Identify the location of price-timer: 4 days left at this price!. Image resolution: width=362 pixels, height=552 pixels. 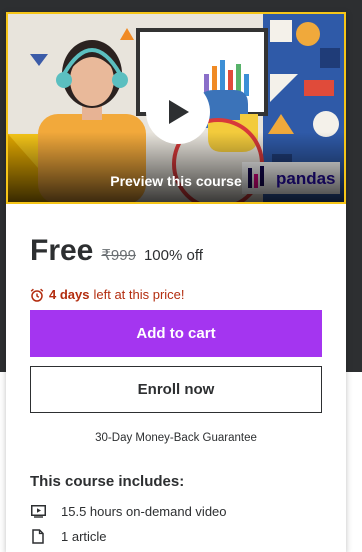
(107, 294).